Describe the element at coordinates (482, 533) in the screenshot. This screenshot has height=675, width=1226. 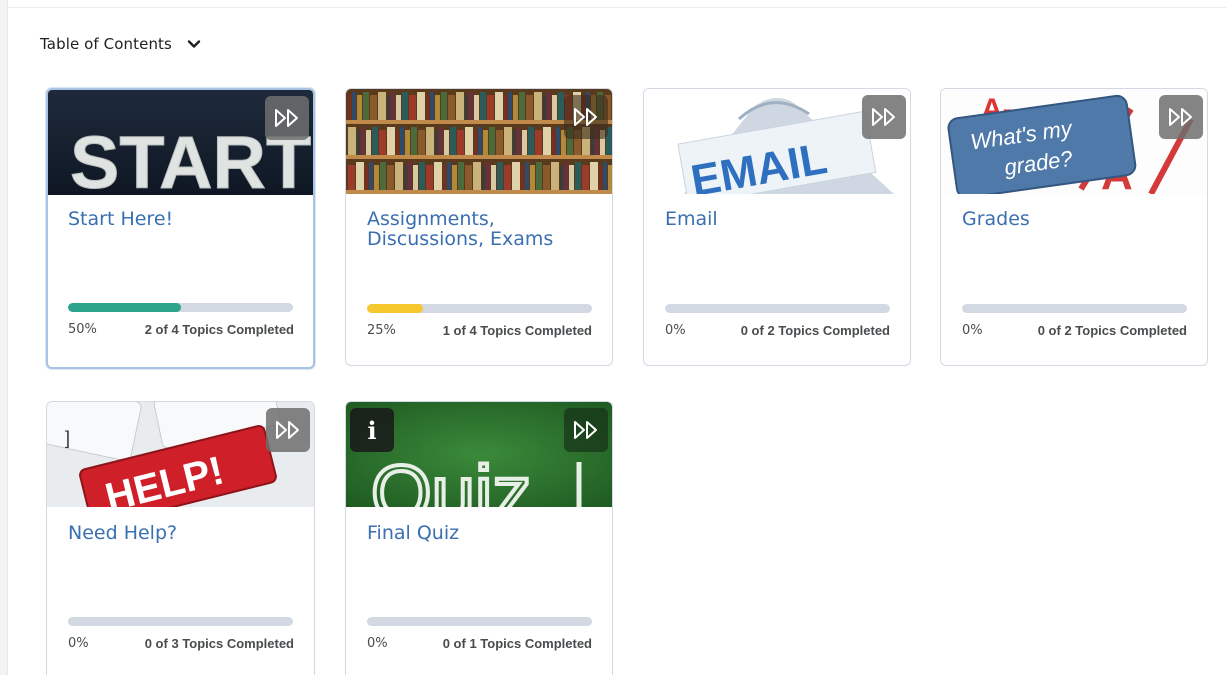
I see `module-title: Final Quiz` at that location.